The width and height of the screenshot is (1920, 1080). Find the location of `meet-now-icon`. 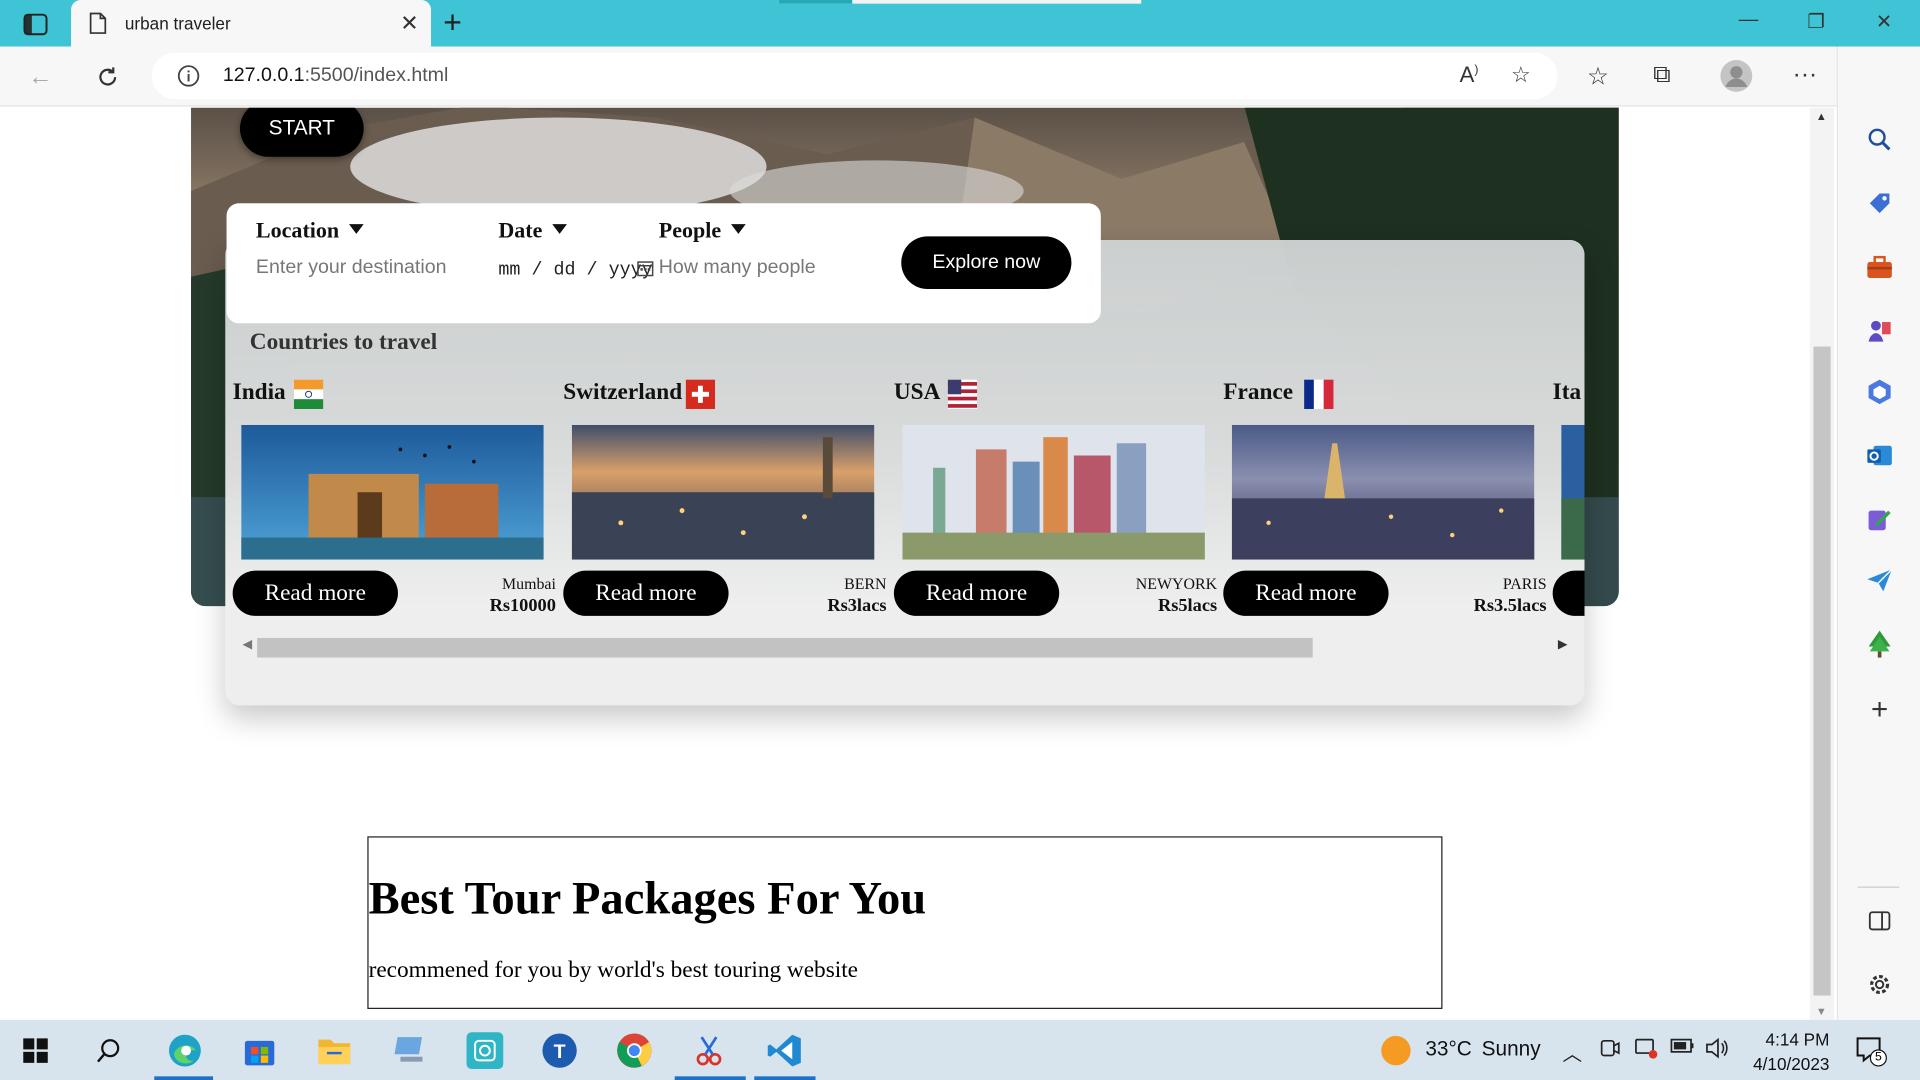

meet-now-icon is located at coordinates (1610, 1051).